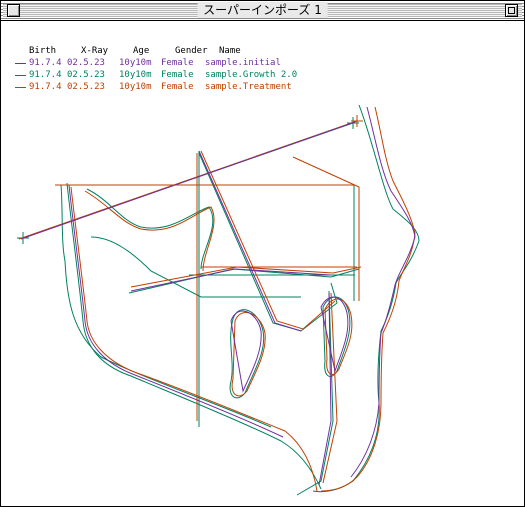 The width and height of the screenshot is (525, 507). I want to click on treatment-cranial-base, so click(268, 240).